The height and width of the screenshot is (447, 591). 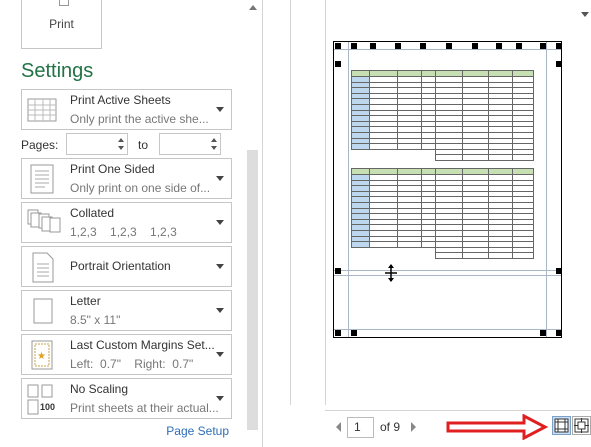 I want to click on one-sided-page-icon, so click(x=42, y=179).